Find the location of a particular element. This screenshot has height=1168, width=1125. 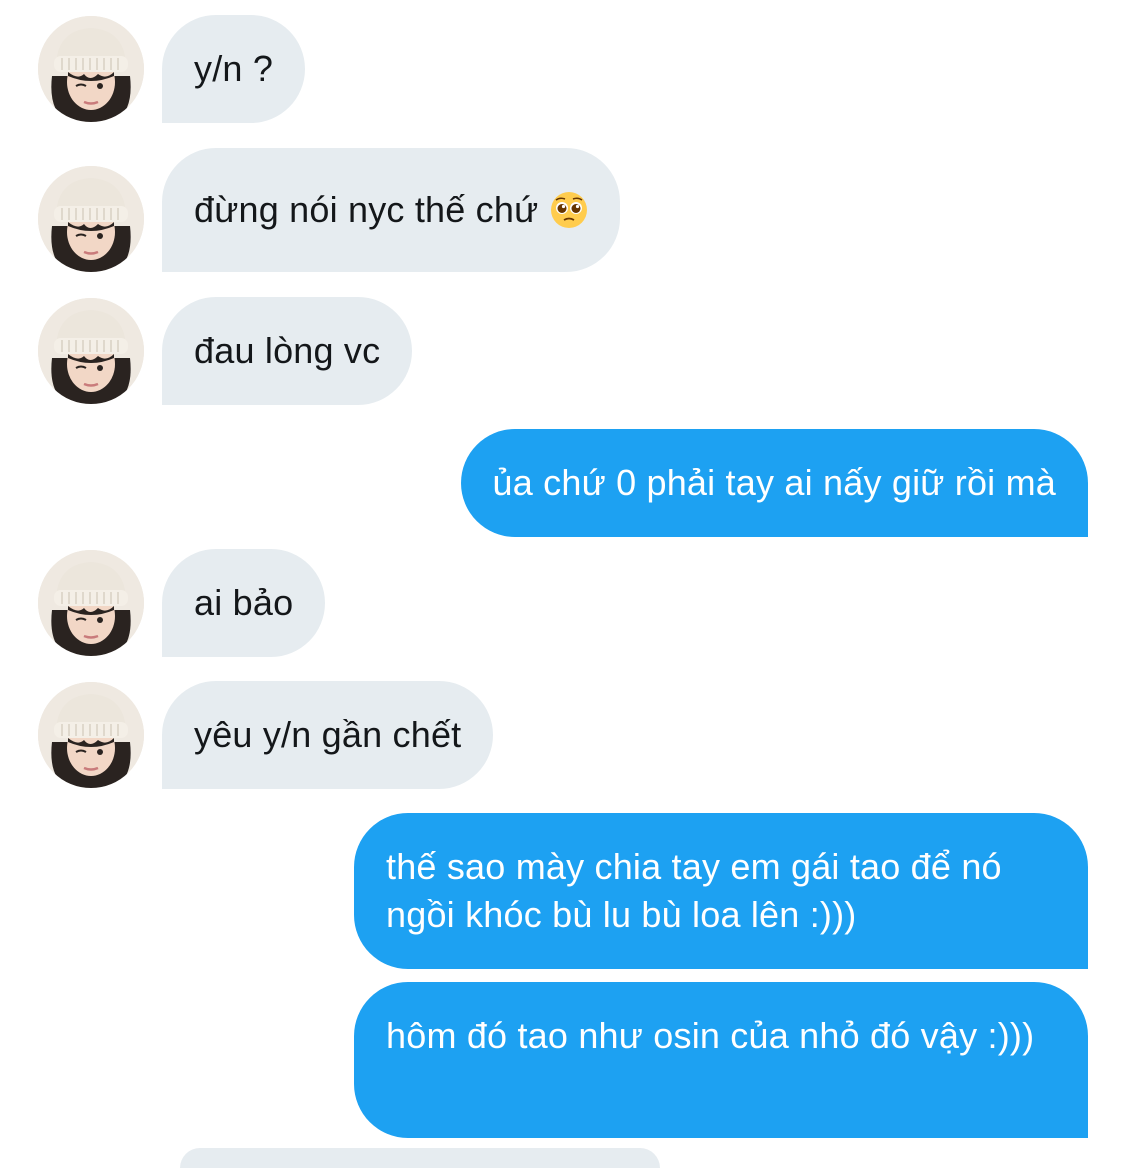

message-text: đừng nói nyc thế chứ is located at coordinates (366, 209).